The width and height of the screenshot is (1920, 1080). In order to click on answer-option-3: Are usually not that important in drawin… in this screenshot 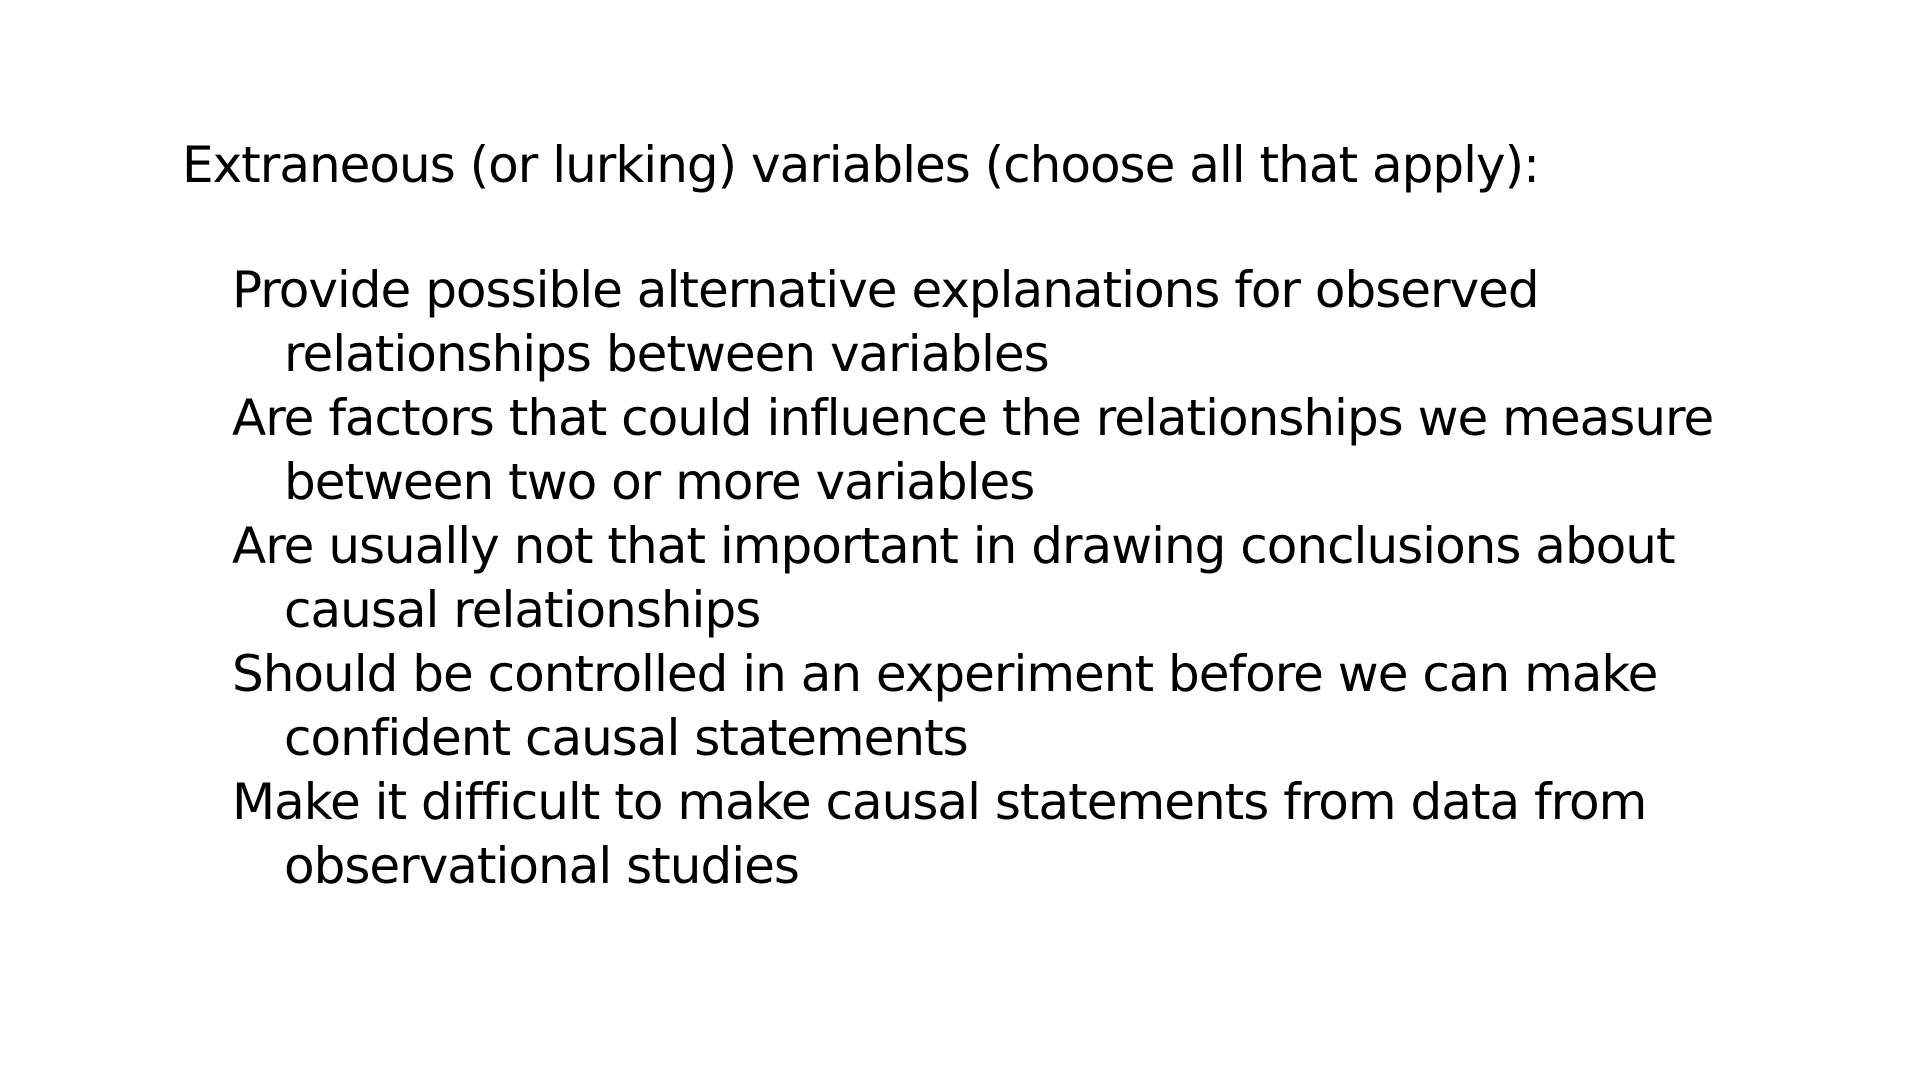, I will do `click(1012, 578)`.